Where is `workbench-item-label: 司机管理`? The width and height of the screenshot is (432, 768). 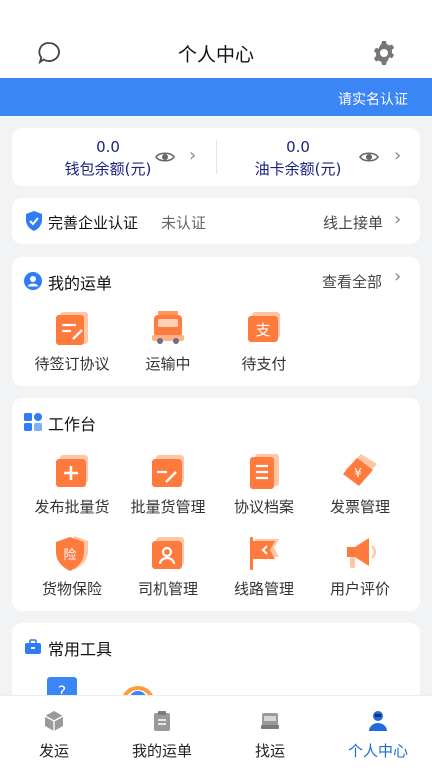
workbench-item-label: 司机管理 is located at coordinates (167, 589).